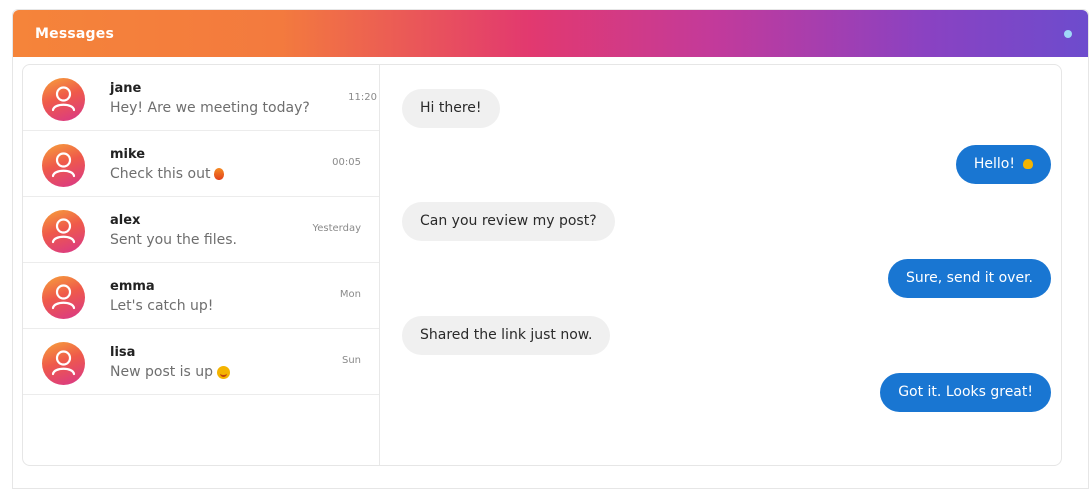 This screenshot has height=489, width=1089. I want to click on conversation-preview-text: Check this out, so click(160, 174).